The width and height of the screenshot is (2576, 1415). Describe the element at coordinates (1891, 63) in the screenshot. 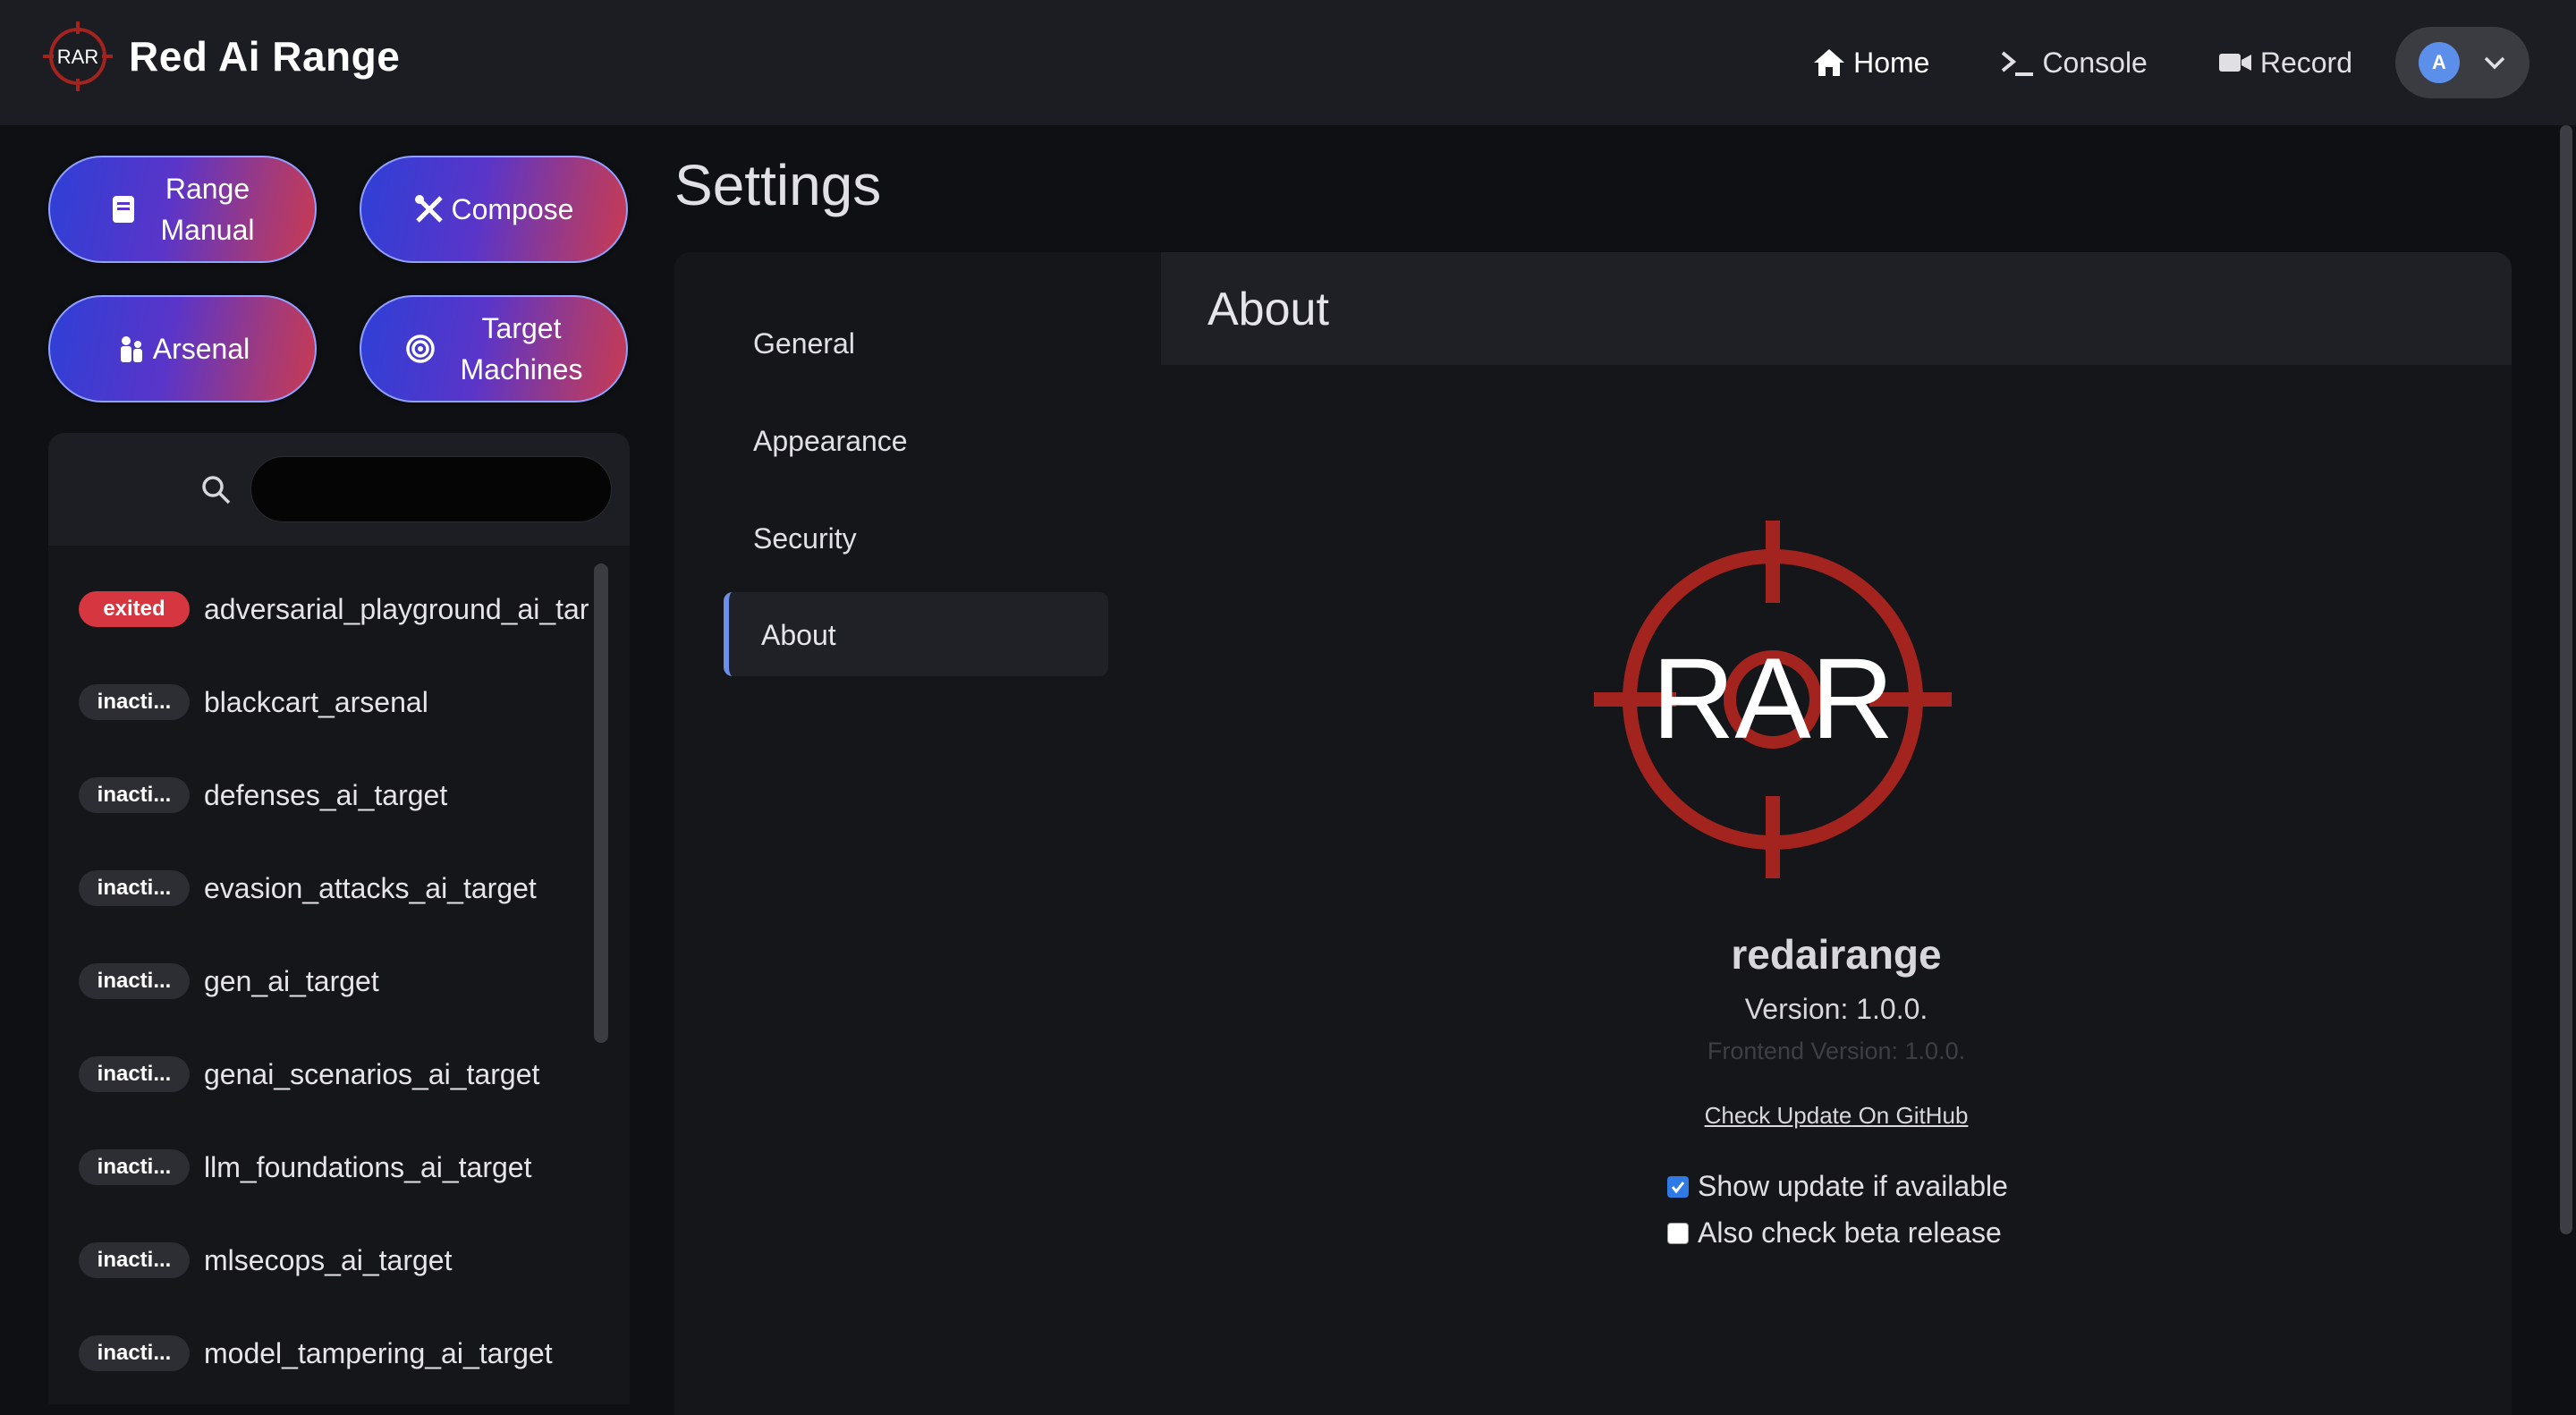

I see `nav-home-label: Home` at that location.